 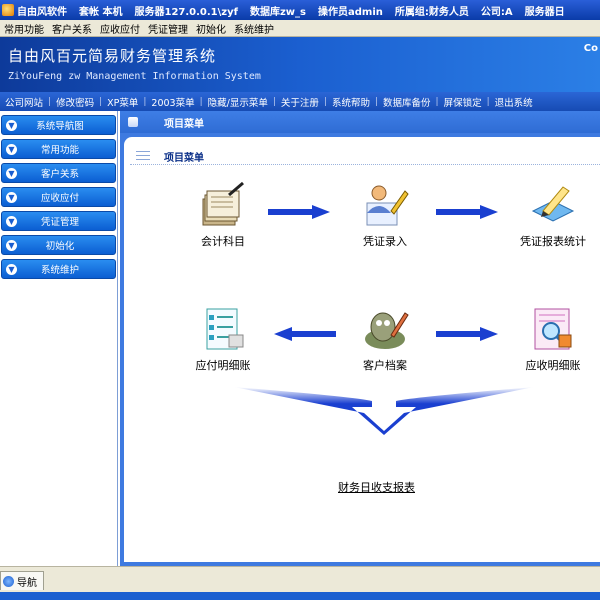 I want to click on menu-init: 初始化, so click(x=211, y=28).